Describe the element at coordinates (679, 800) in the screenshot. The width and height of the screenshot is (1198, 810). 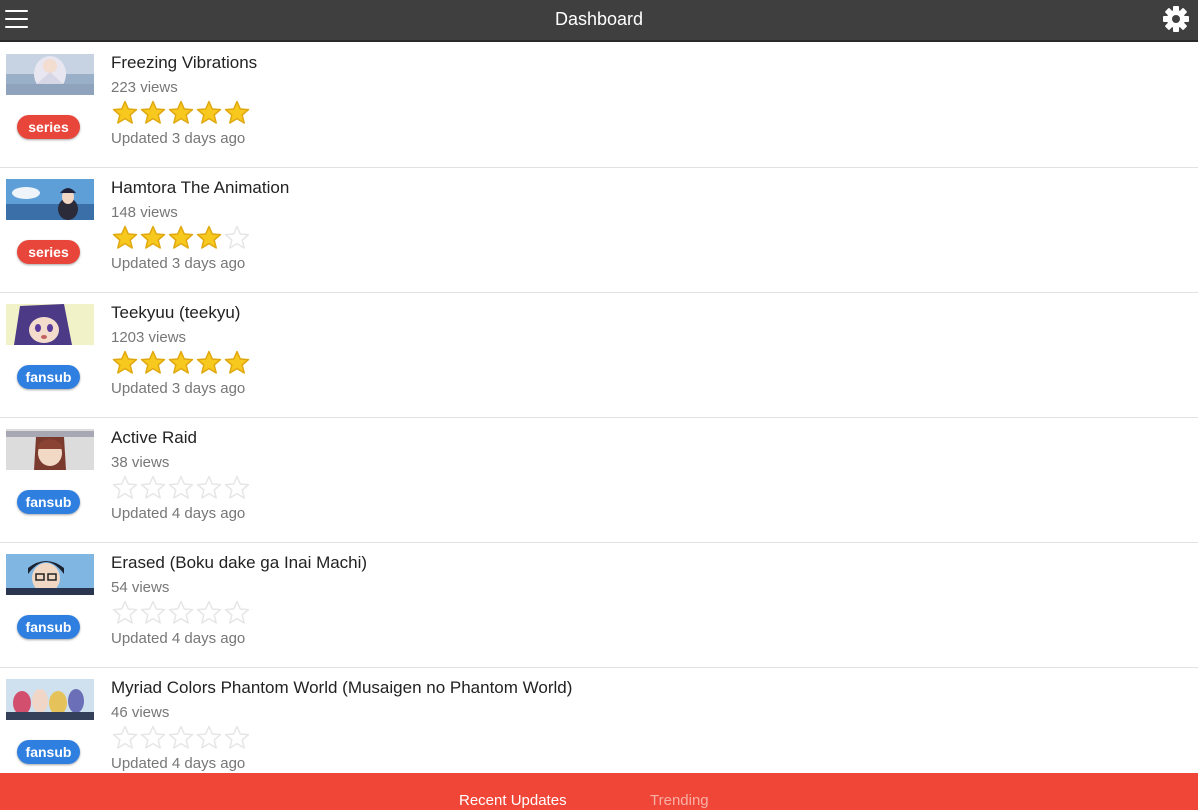
I see `tab-trending: Trending` at that location.